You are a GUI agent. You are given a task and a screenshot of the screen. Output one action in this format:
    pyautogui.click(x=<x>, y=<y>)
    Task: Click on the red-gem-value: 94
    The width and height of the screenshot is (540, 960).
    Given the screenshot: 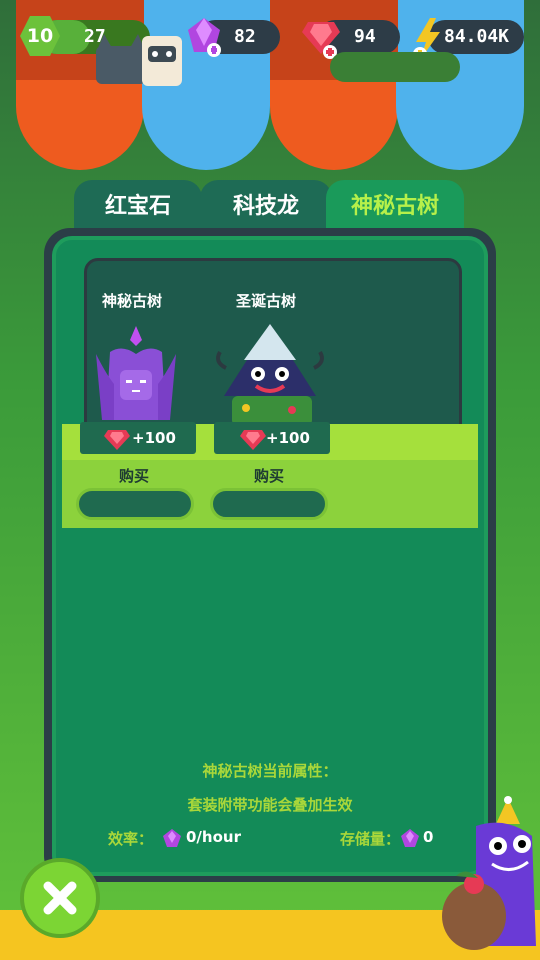 What is the action you would take?
    pyautogui.click(x=365, y=36)
    